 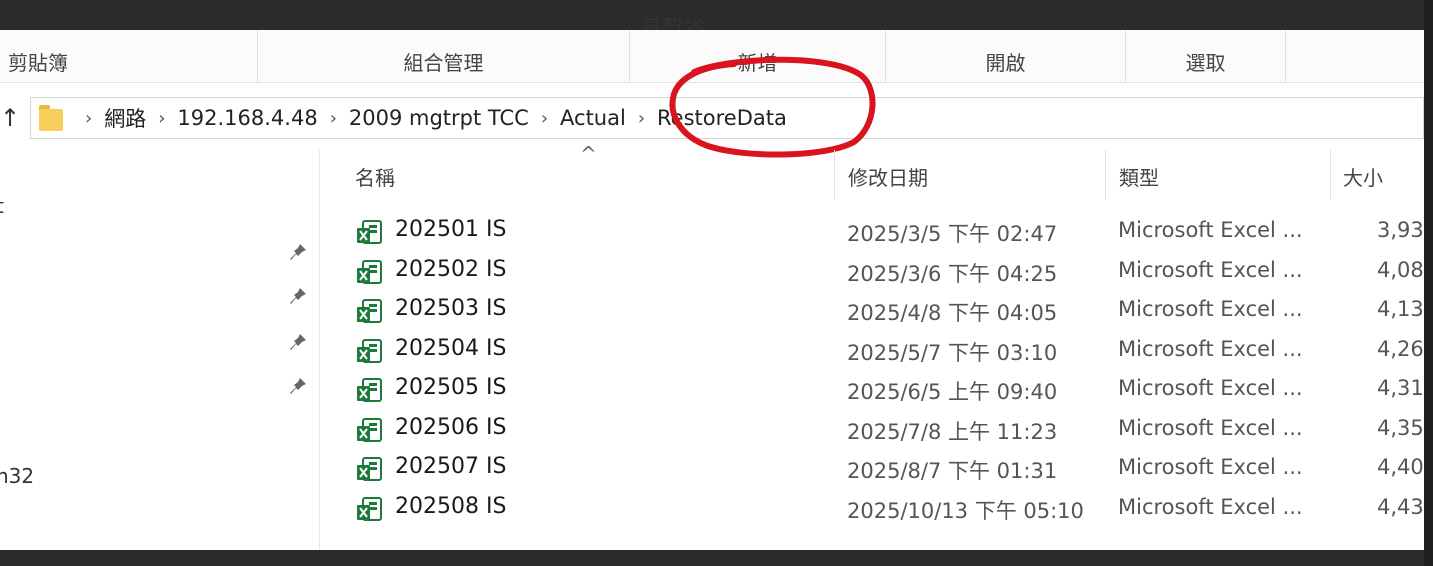 What do you see at coordinates (1400, 230) in the screenshot?
I see `file-size: 3,93` at bounding box center [1400, 230].